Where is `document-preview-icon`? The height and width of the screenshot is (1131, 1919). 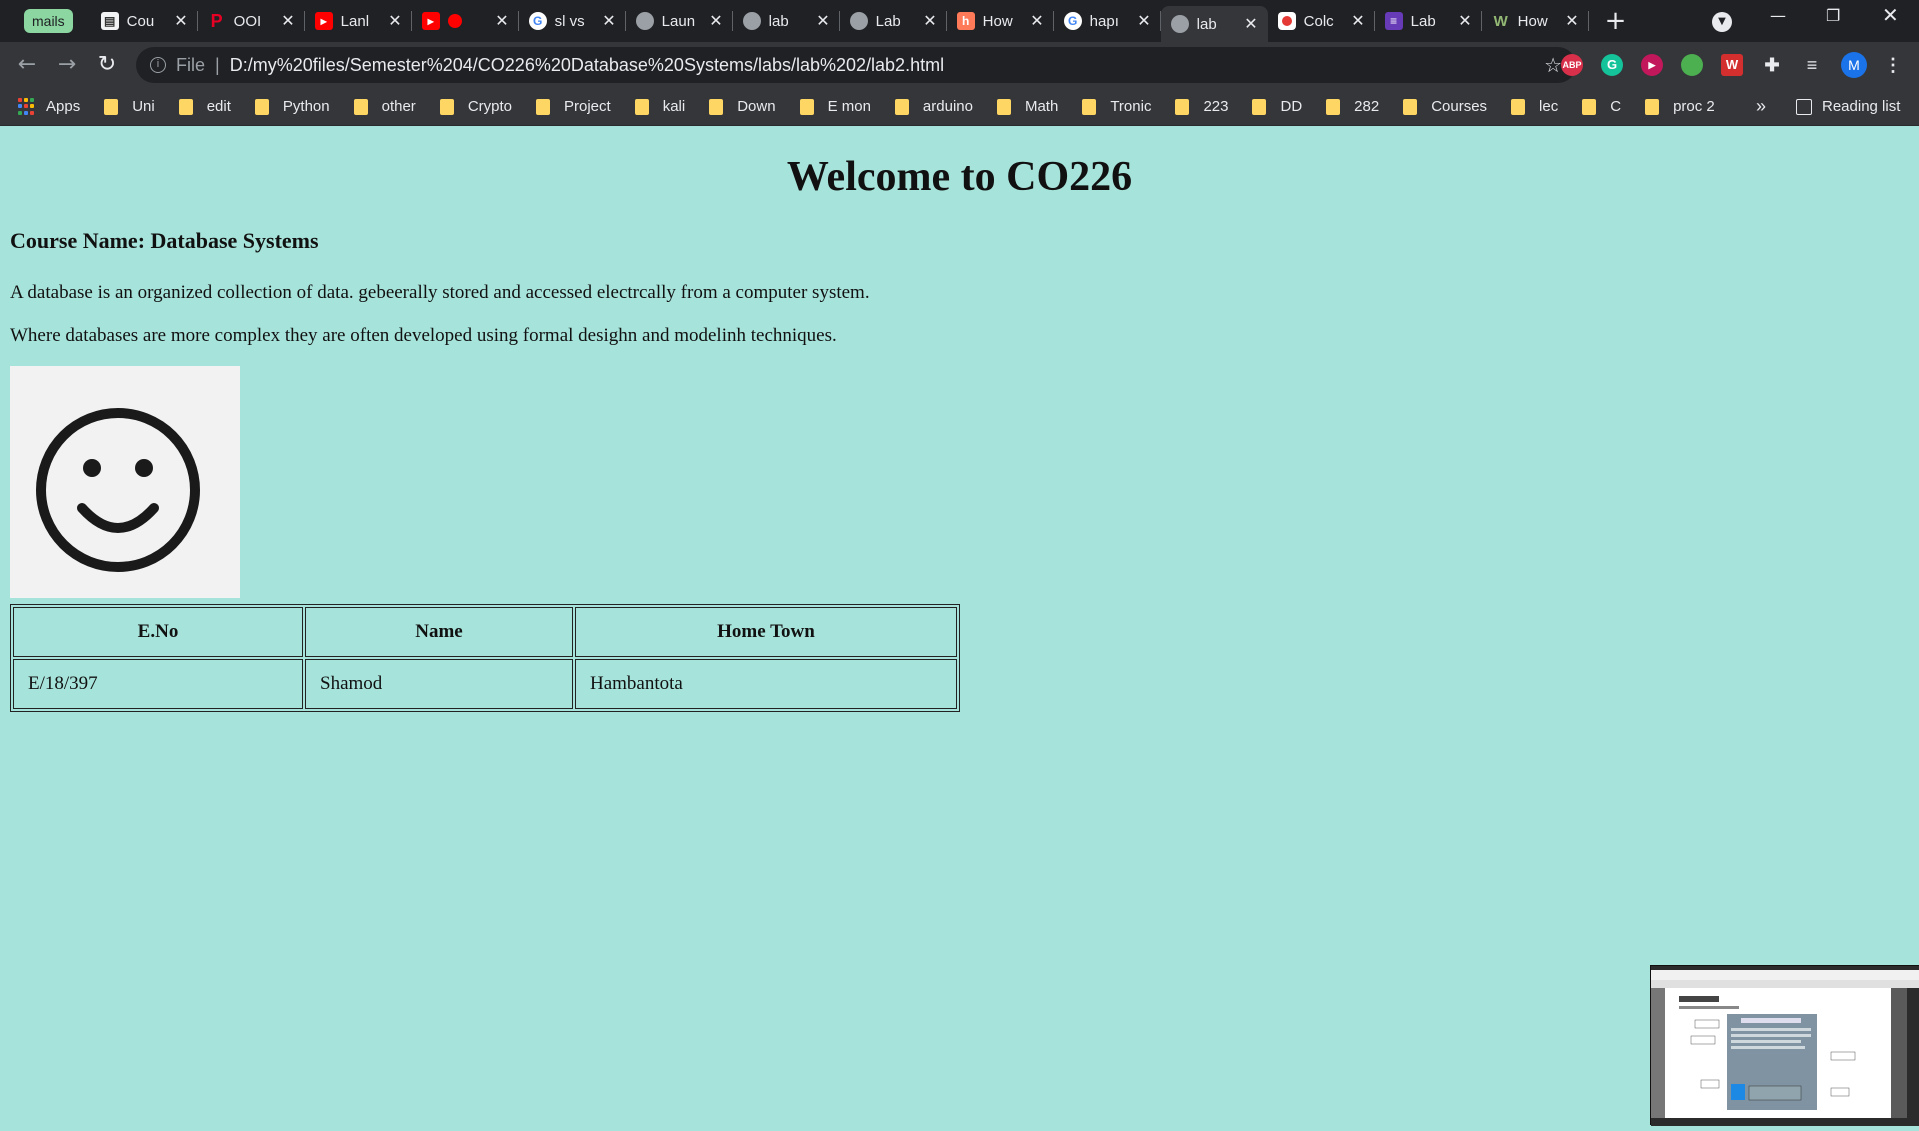
document-preview-icon is located at coordinates (1785, 1046).